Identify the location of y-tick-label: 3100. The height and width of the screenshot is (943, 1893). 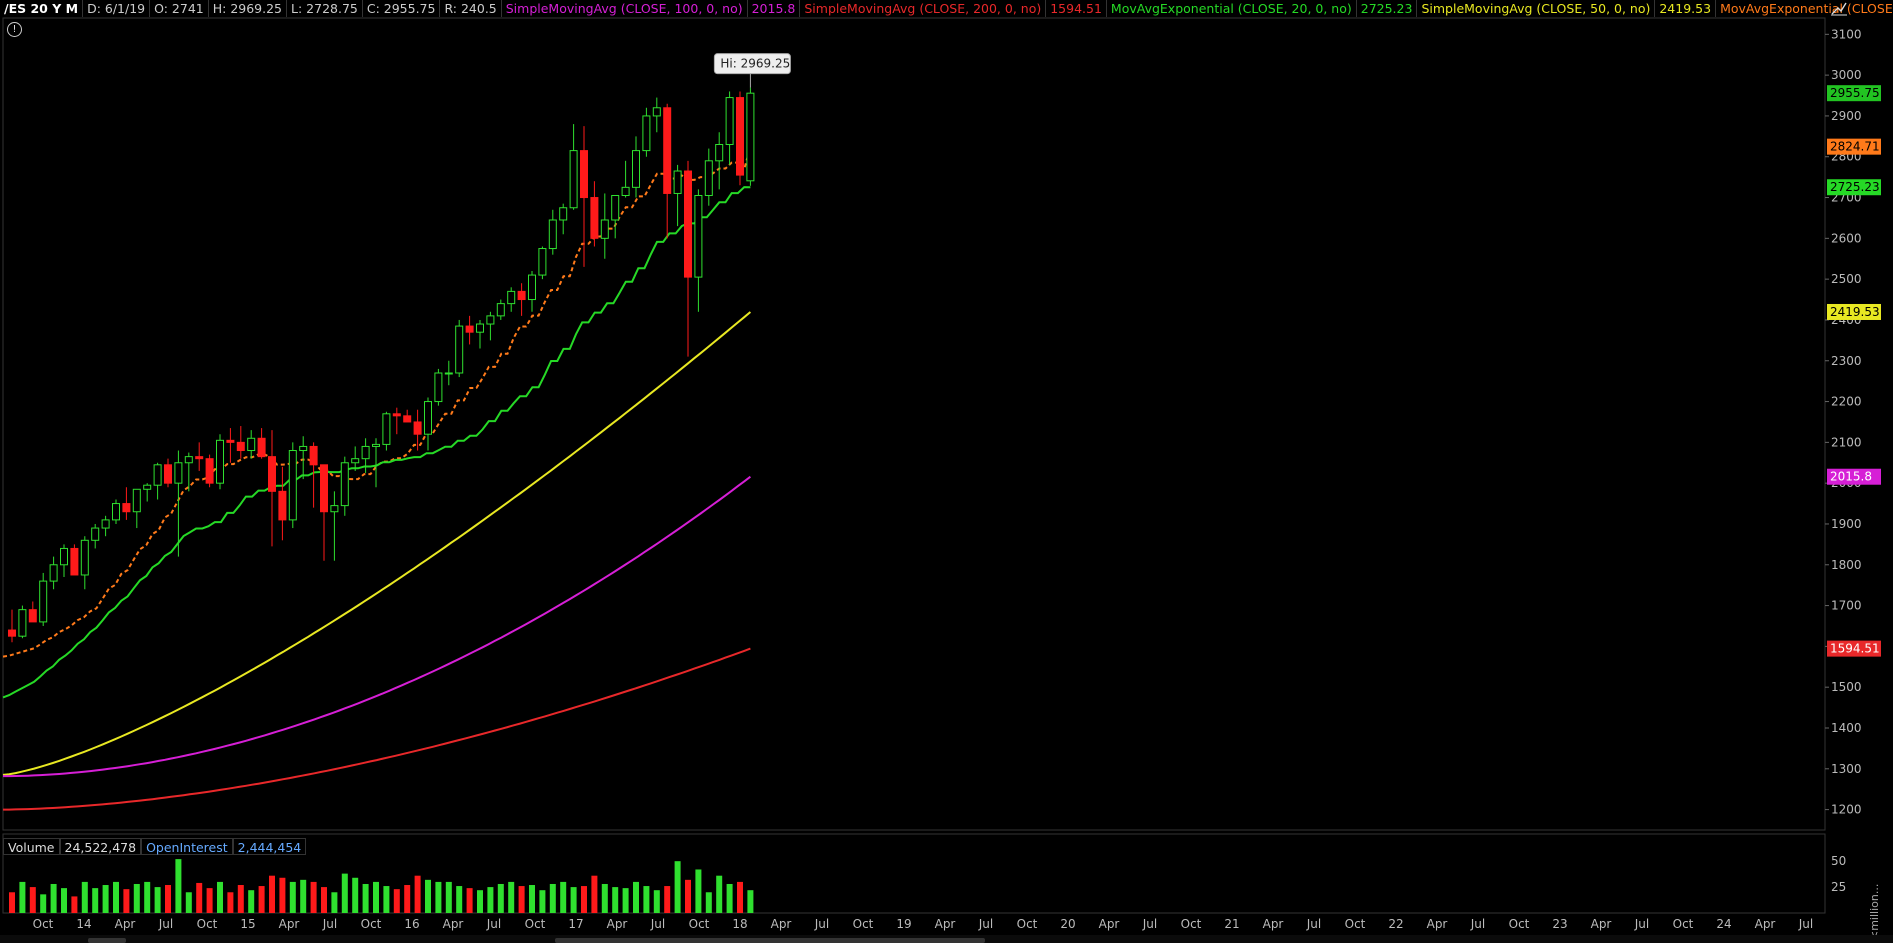
(1846, 34).